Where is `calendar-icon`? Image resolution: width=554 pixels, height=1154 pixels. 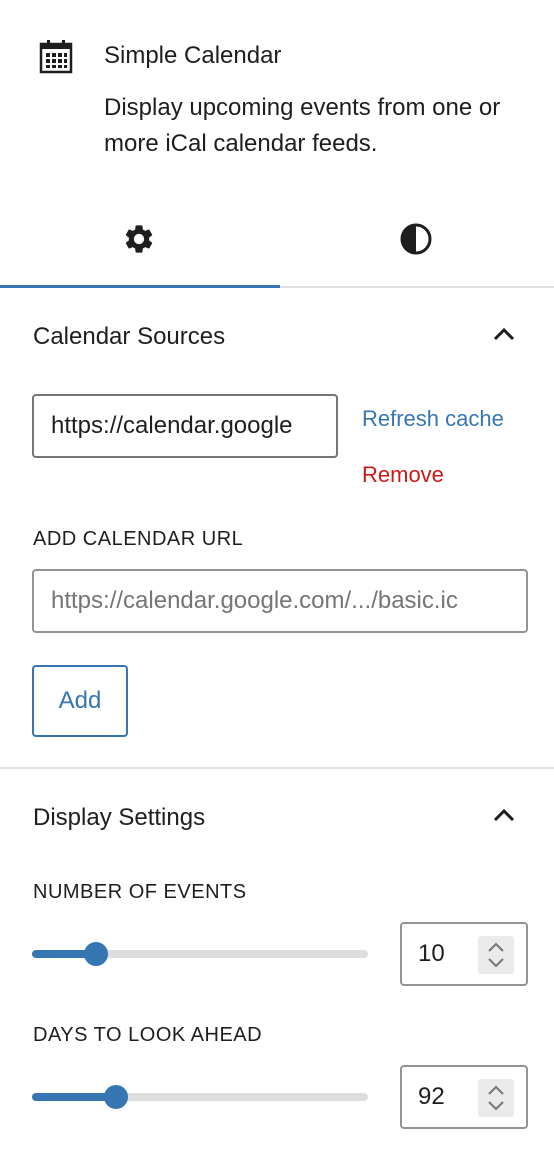 calendar-icon is located at coordinates (56, 56).